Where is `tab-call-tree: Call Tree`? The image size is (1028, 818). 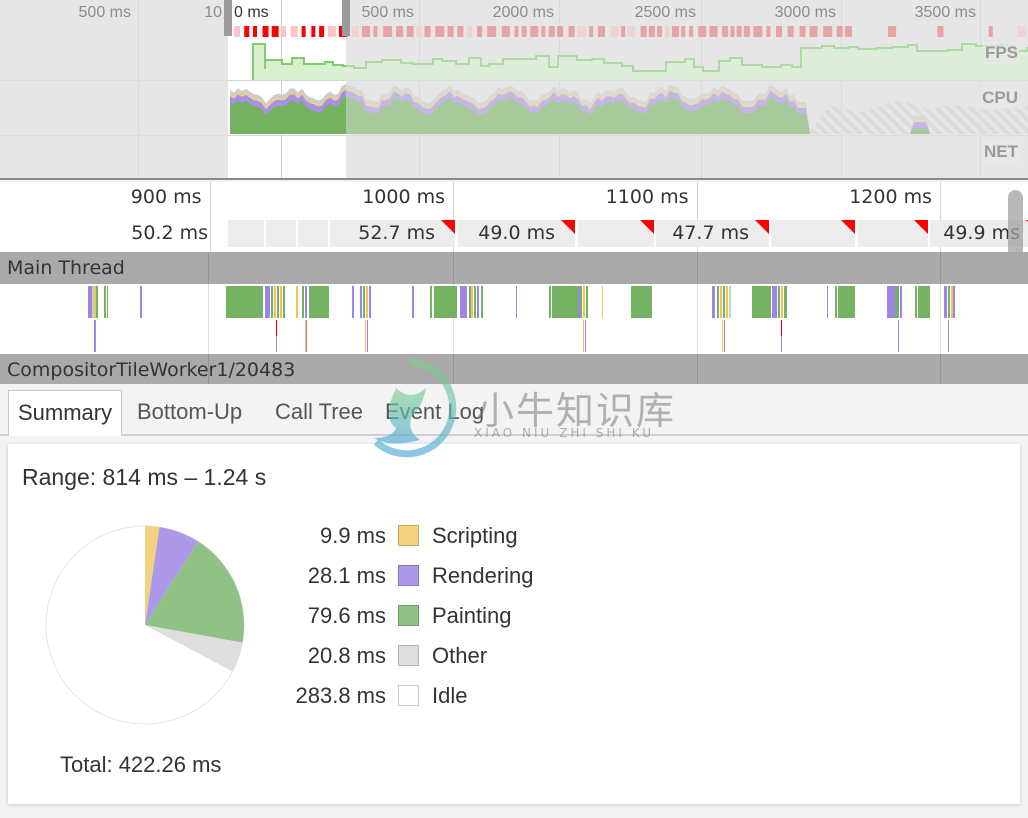
tab-call-tree: Call Tree is located at coordinates (319, 413).